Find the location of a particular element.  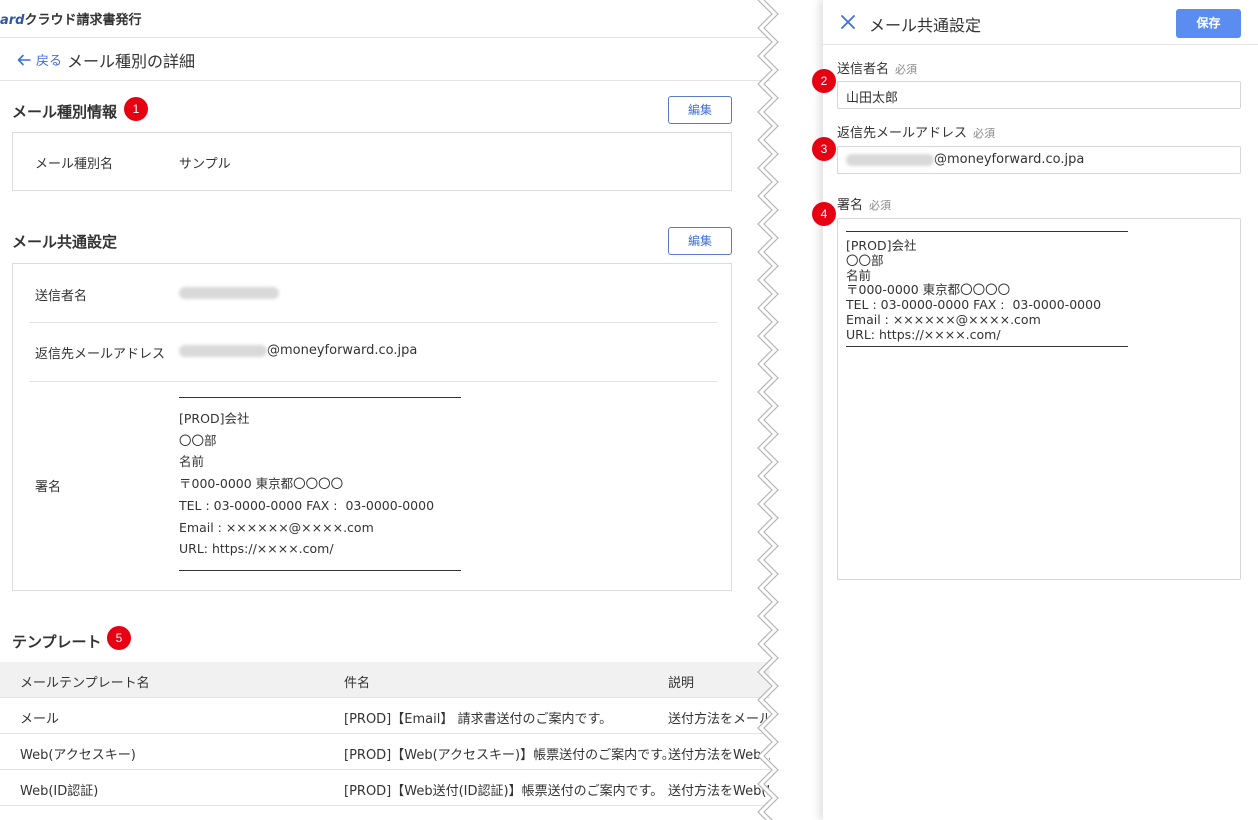

reply-address-label-text: 返信先メールアドレス is located at coordinates (902, 133).